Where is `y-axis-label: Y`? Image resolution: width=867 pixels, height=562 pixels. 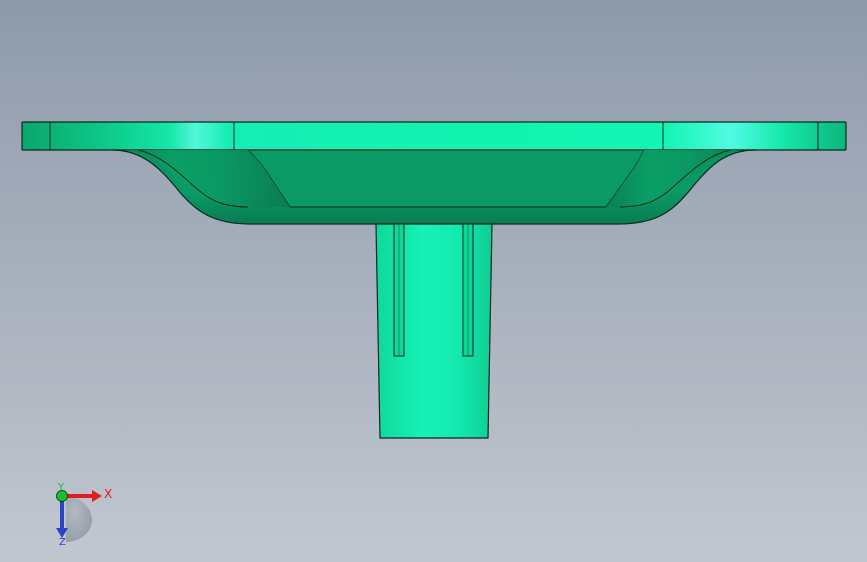
y-axis-label: Y is located at coordinates (61, 487).